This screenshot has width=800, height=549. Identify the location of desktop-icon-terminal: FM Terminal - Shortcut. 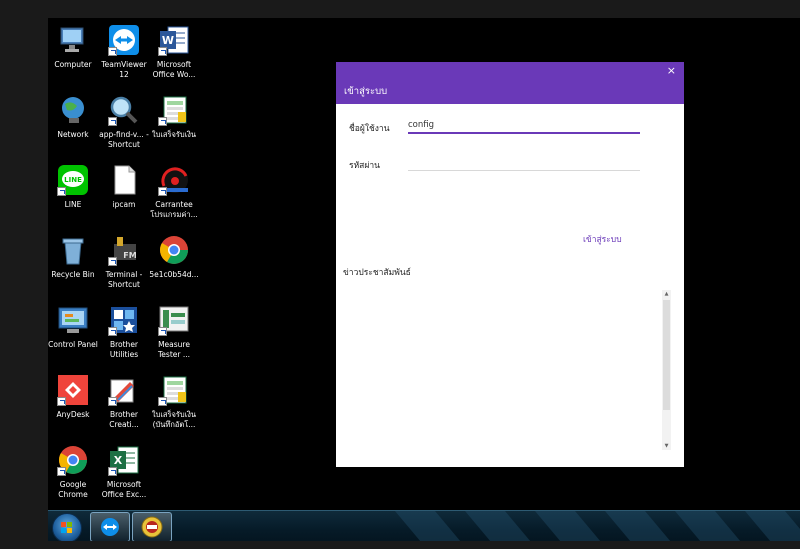
(124, 262).